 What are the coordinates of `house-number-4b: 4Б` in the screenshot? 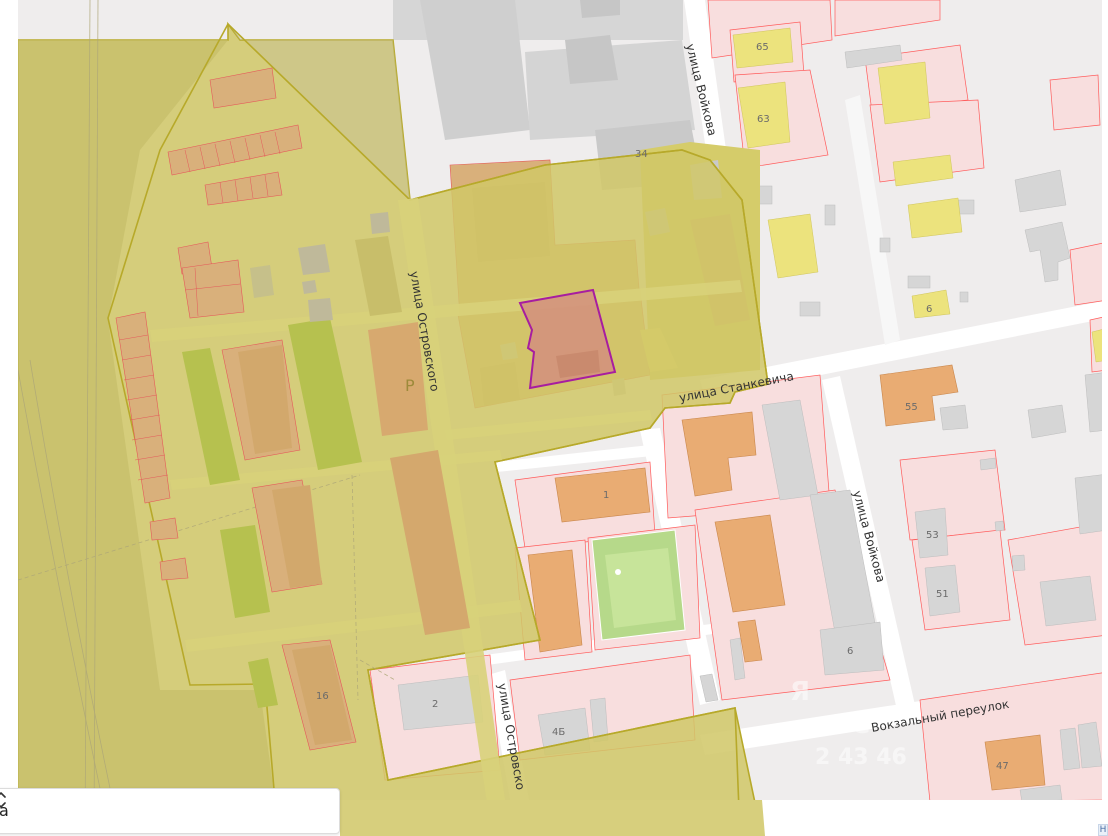 It's located at (558, 732).